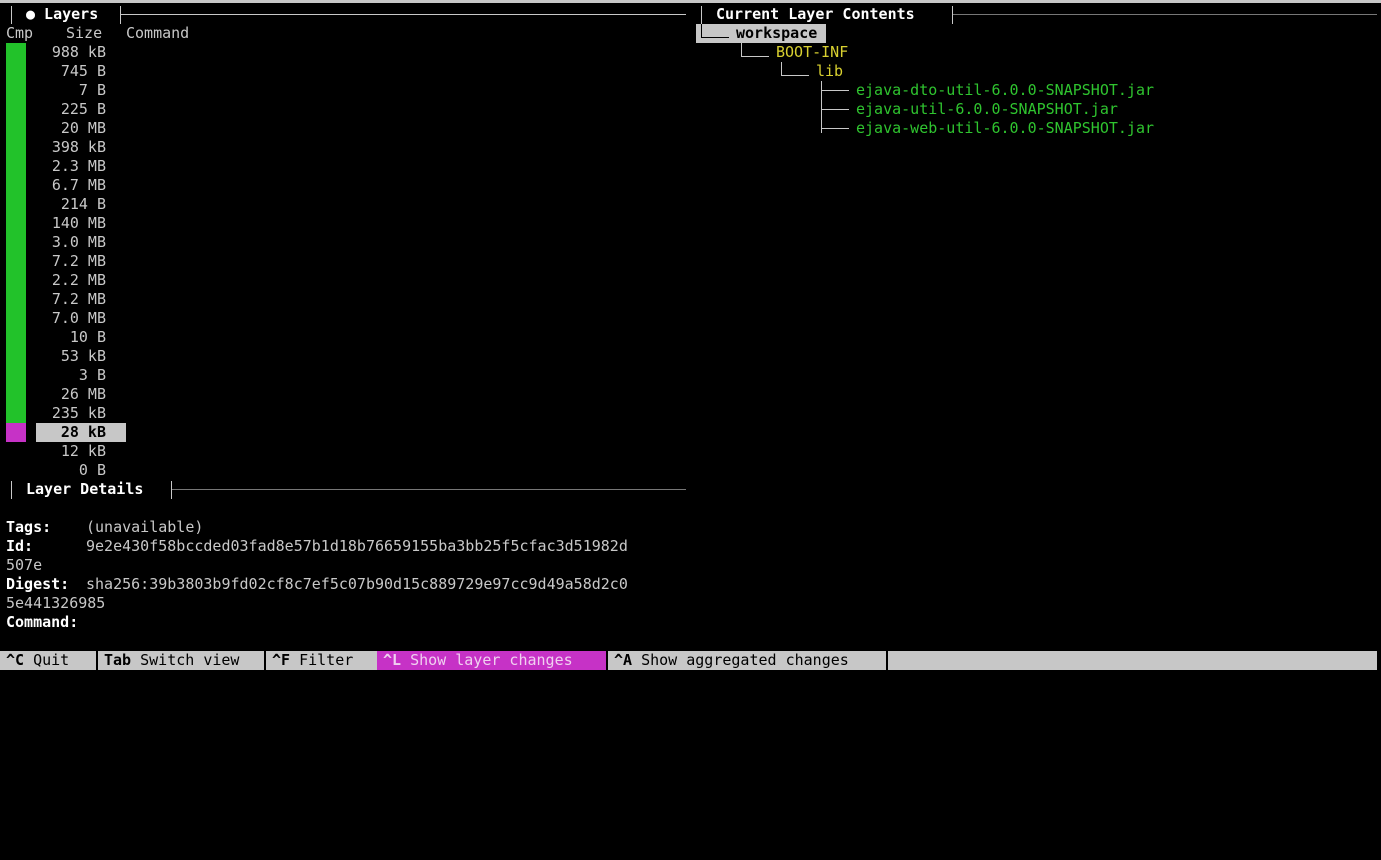  Describe the element at coordinates (829, 71) in the screenshot. I see `tree-node-lib: lib` at that location.